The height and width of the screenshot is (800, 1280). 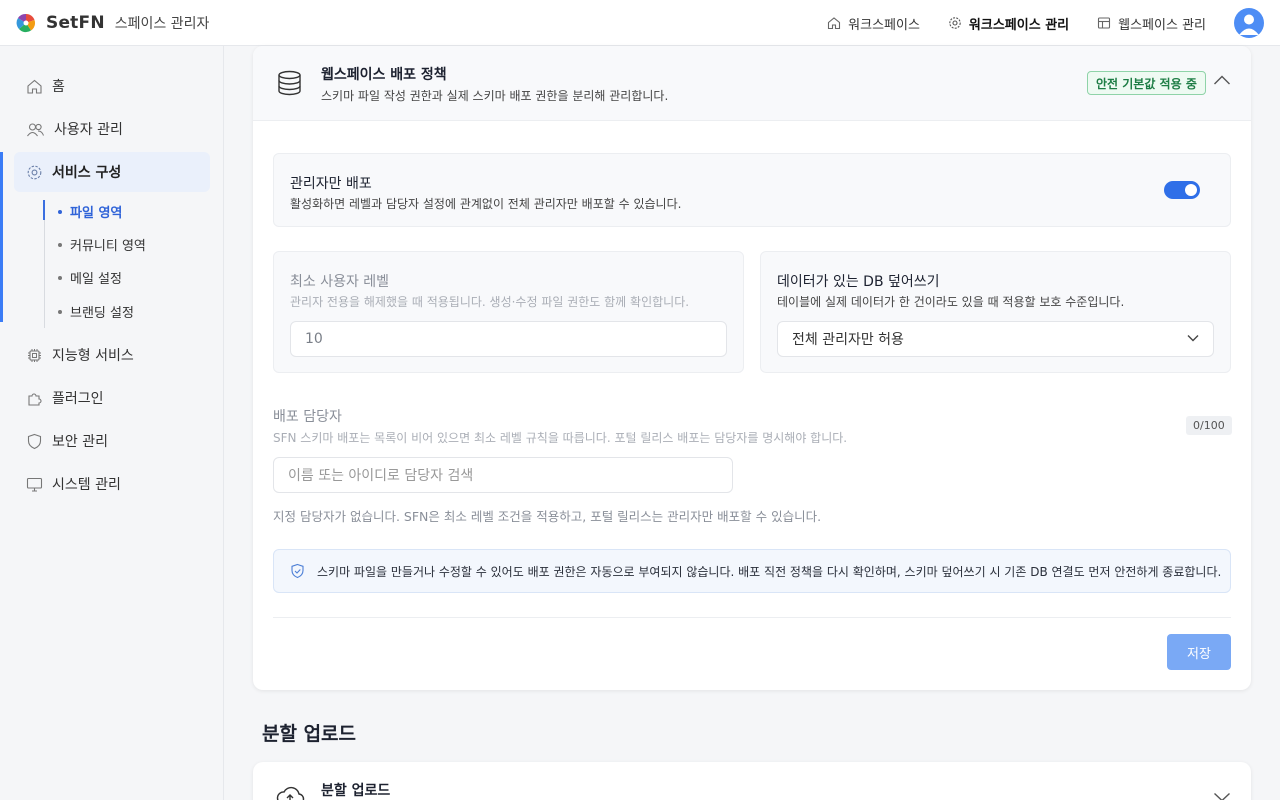 I want to click on deployers-title: 배포 담당자, so click(x=307, y=417).